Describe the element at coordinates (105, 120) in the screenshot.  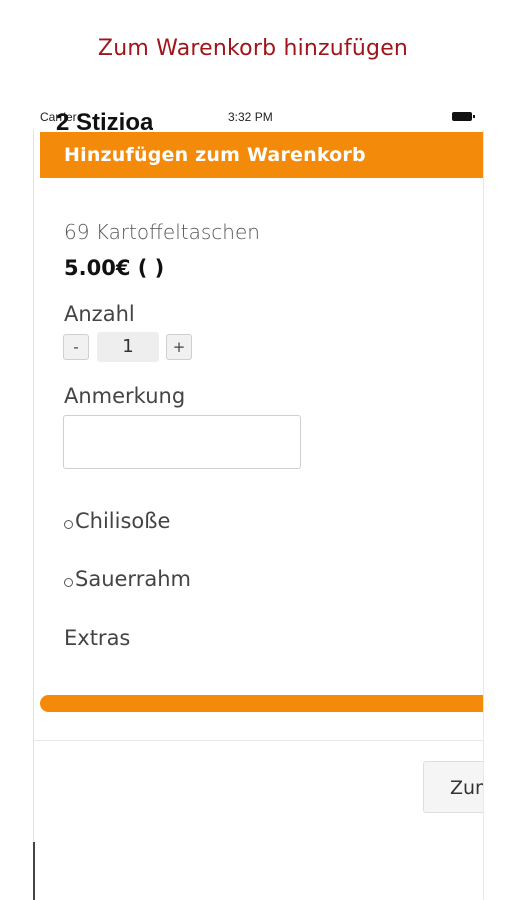
I see `app-title: 2 Stizioa` at that location.